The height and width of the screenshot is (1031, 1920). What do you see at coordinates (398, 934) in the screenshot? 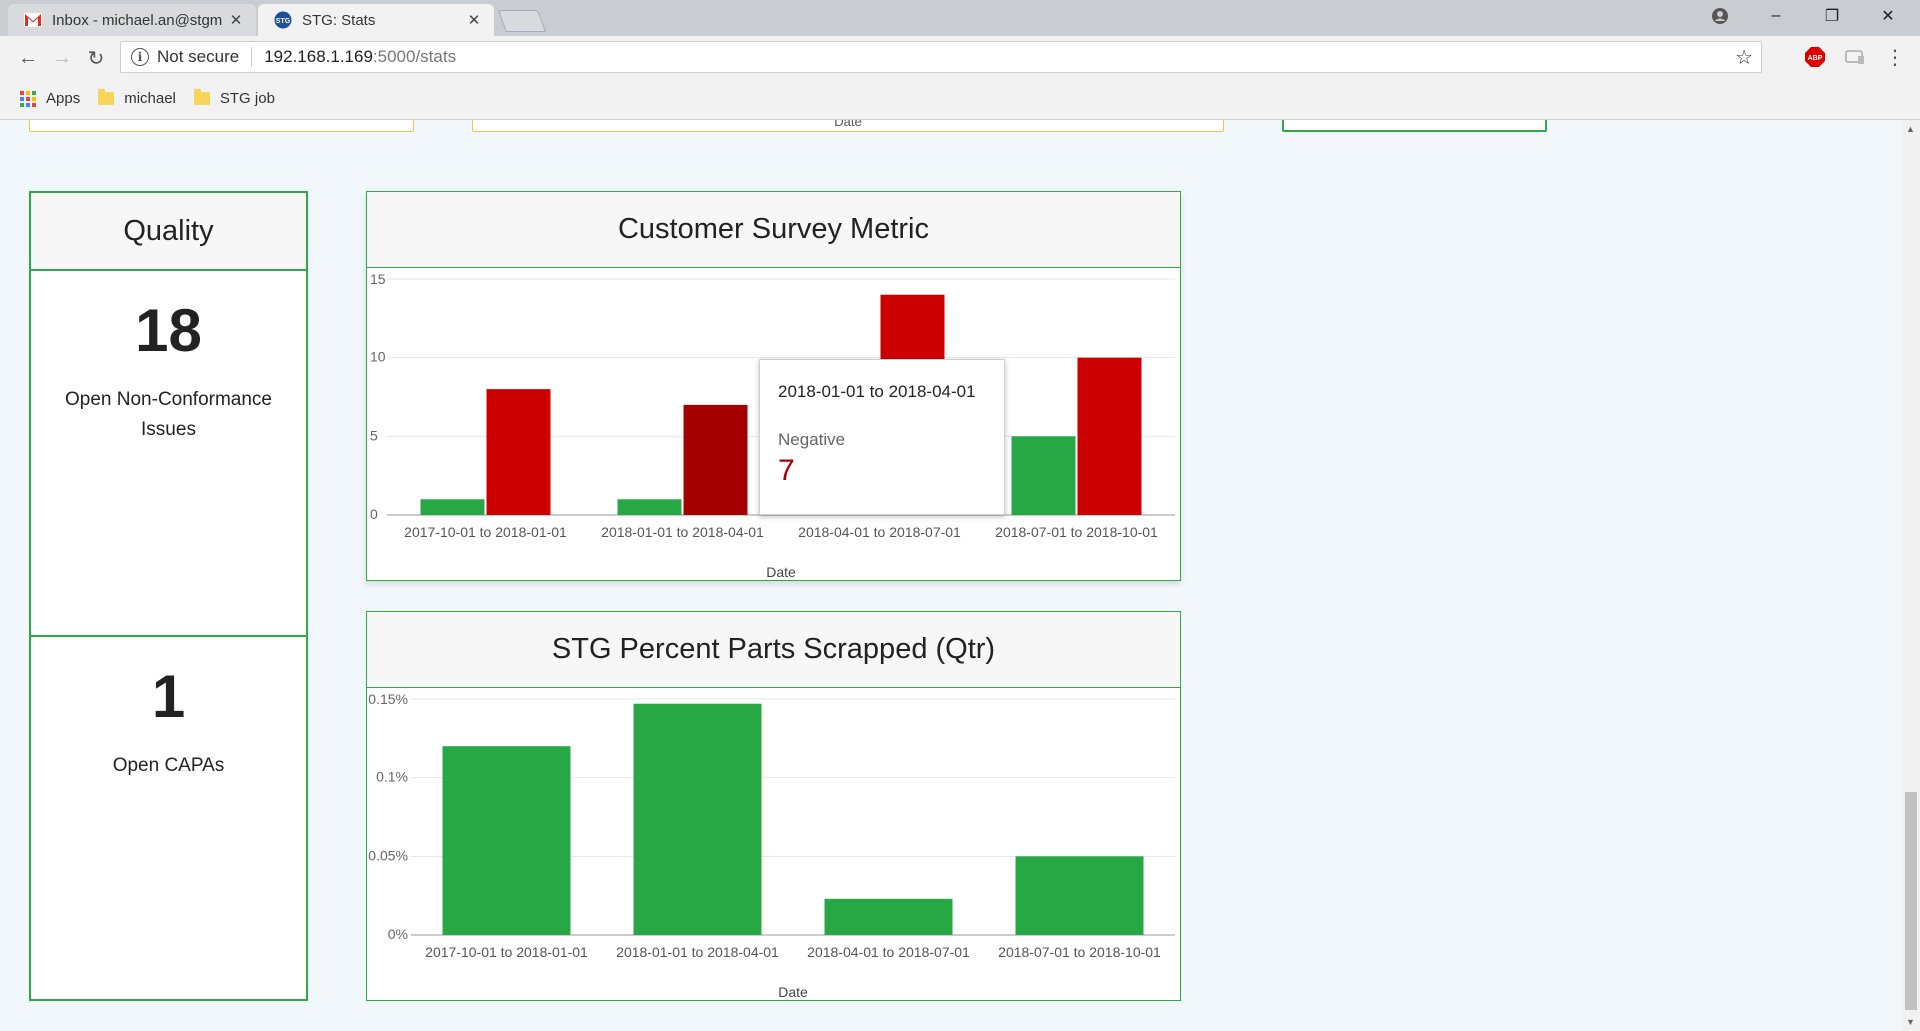
I see `y-tick-label: 0%` at bounding box center [398, 934].